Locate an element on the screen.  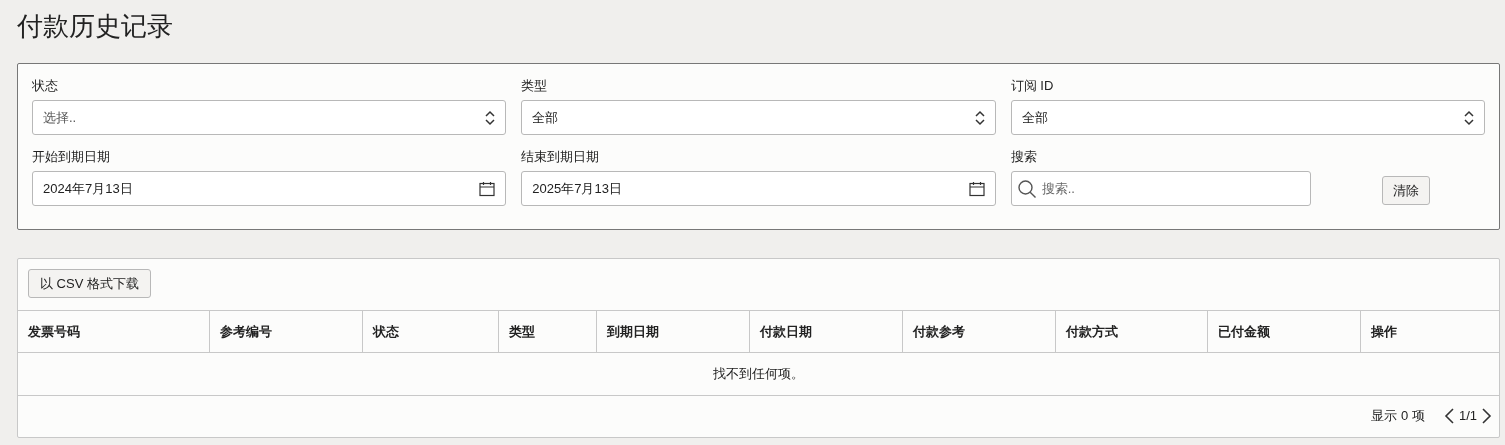
clear-button: 清除 is located at coordinates (1405, 190).